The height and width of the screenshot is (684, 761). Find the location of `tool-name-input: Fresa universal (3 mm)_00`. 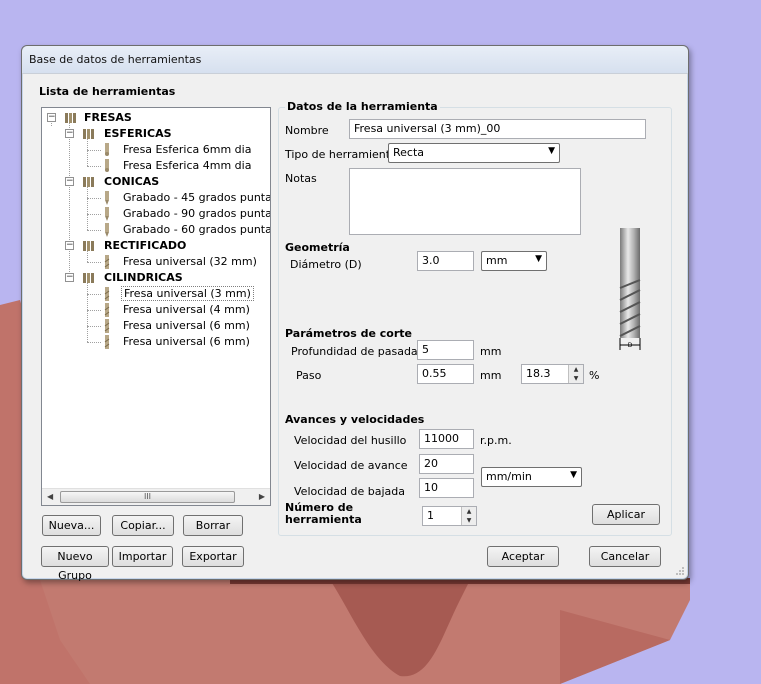

tool-name-input: Fresa universal (3 mm)_00 is located at coordinates (497, 129).